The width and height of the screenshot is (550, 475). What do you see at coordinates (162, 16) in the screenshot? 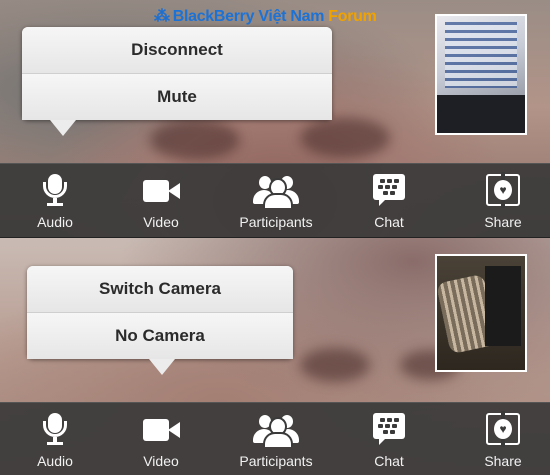
I see `blackberry-logo-icon: ⁂` at bounding box center [162, 16].